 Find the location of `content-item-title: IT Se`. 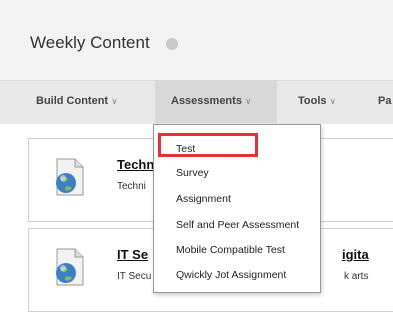

content-item-title: IT Se is located at coordinates (132, 254).